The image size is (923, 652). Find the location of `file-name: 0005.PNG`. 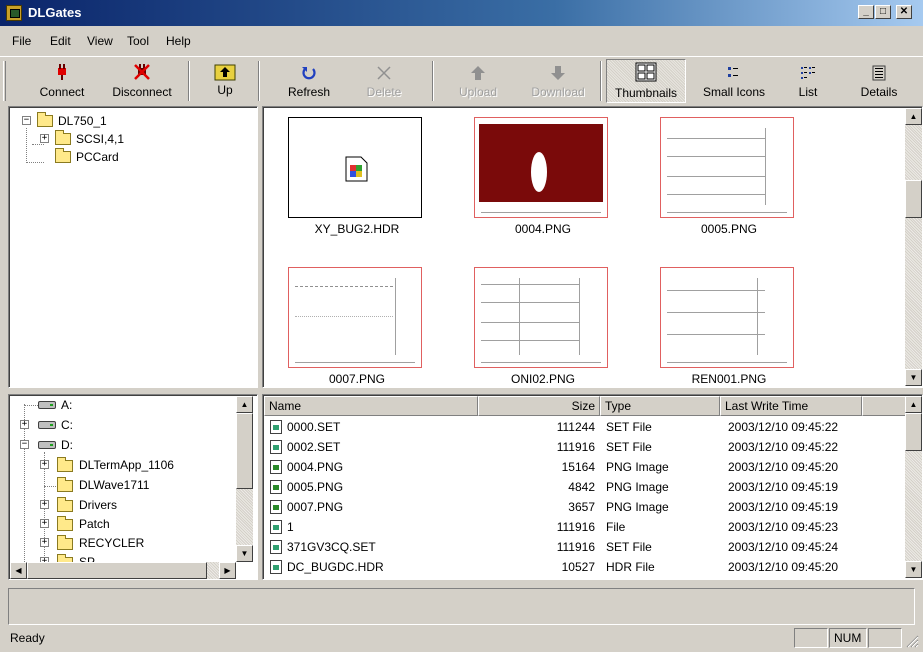

file-name: 0005.PNG is located at coordinates (315, 487).